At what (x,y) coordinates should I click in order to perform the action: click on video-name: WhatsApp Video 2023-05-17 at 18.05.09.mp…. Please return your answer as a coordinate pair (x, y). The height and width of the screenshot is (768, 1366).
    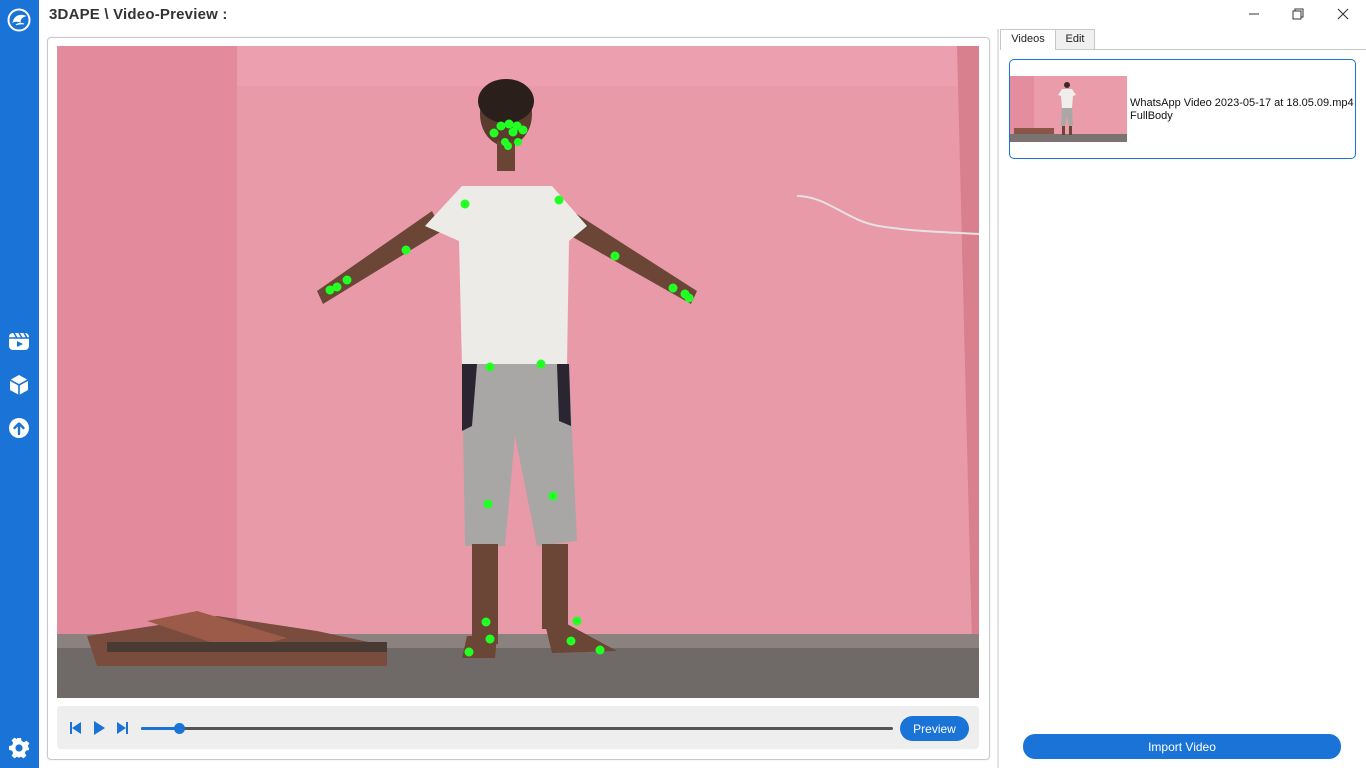
    Looking at the image, I should click on (1242, 103).